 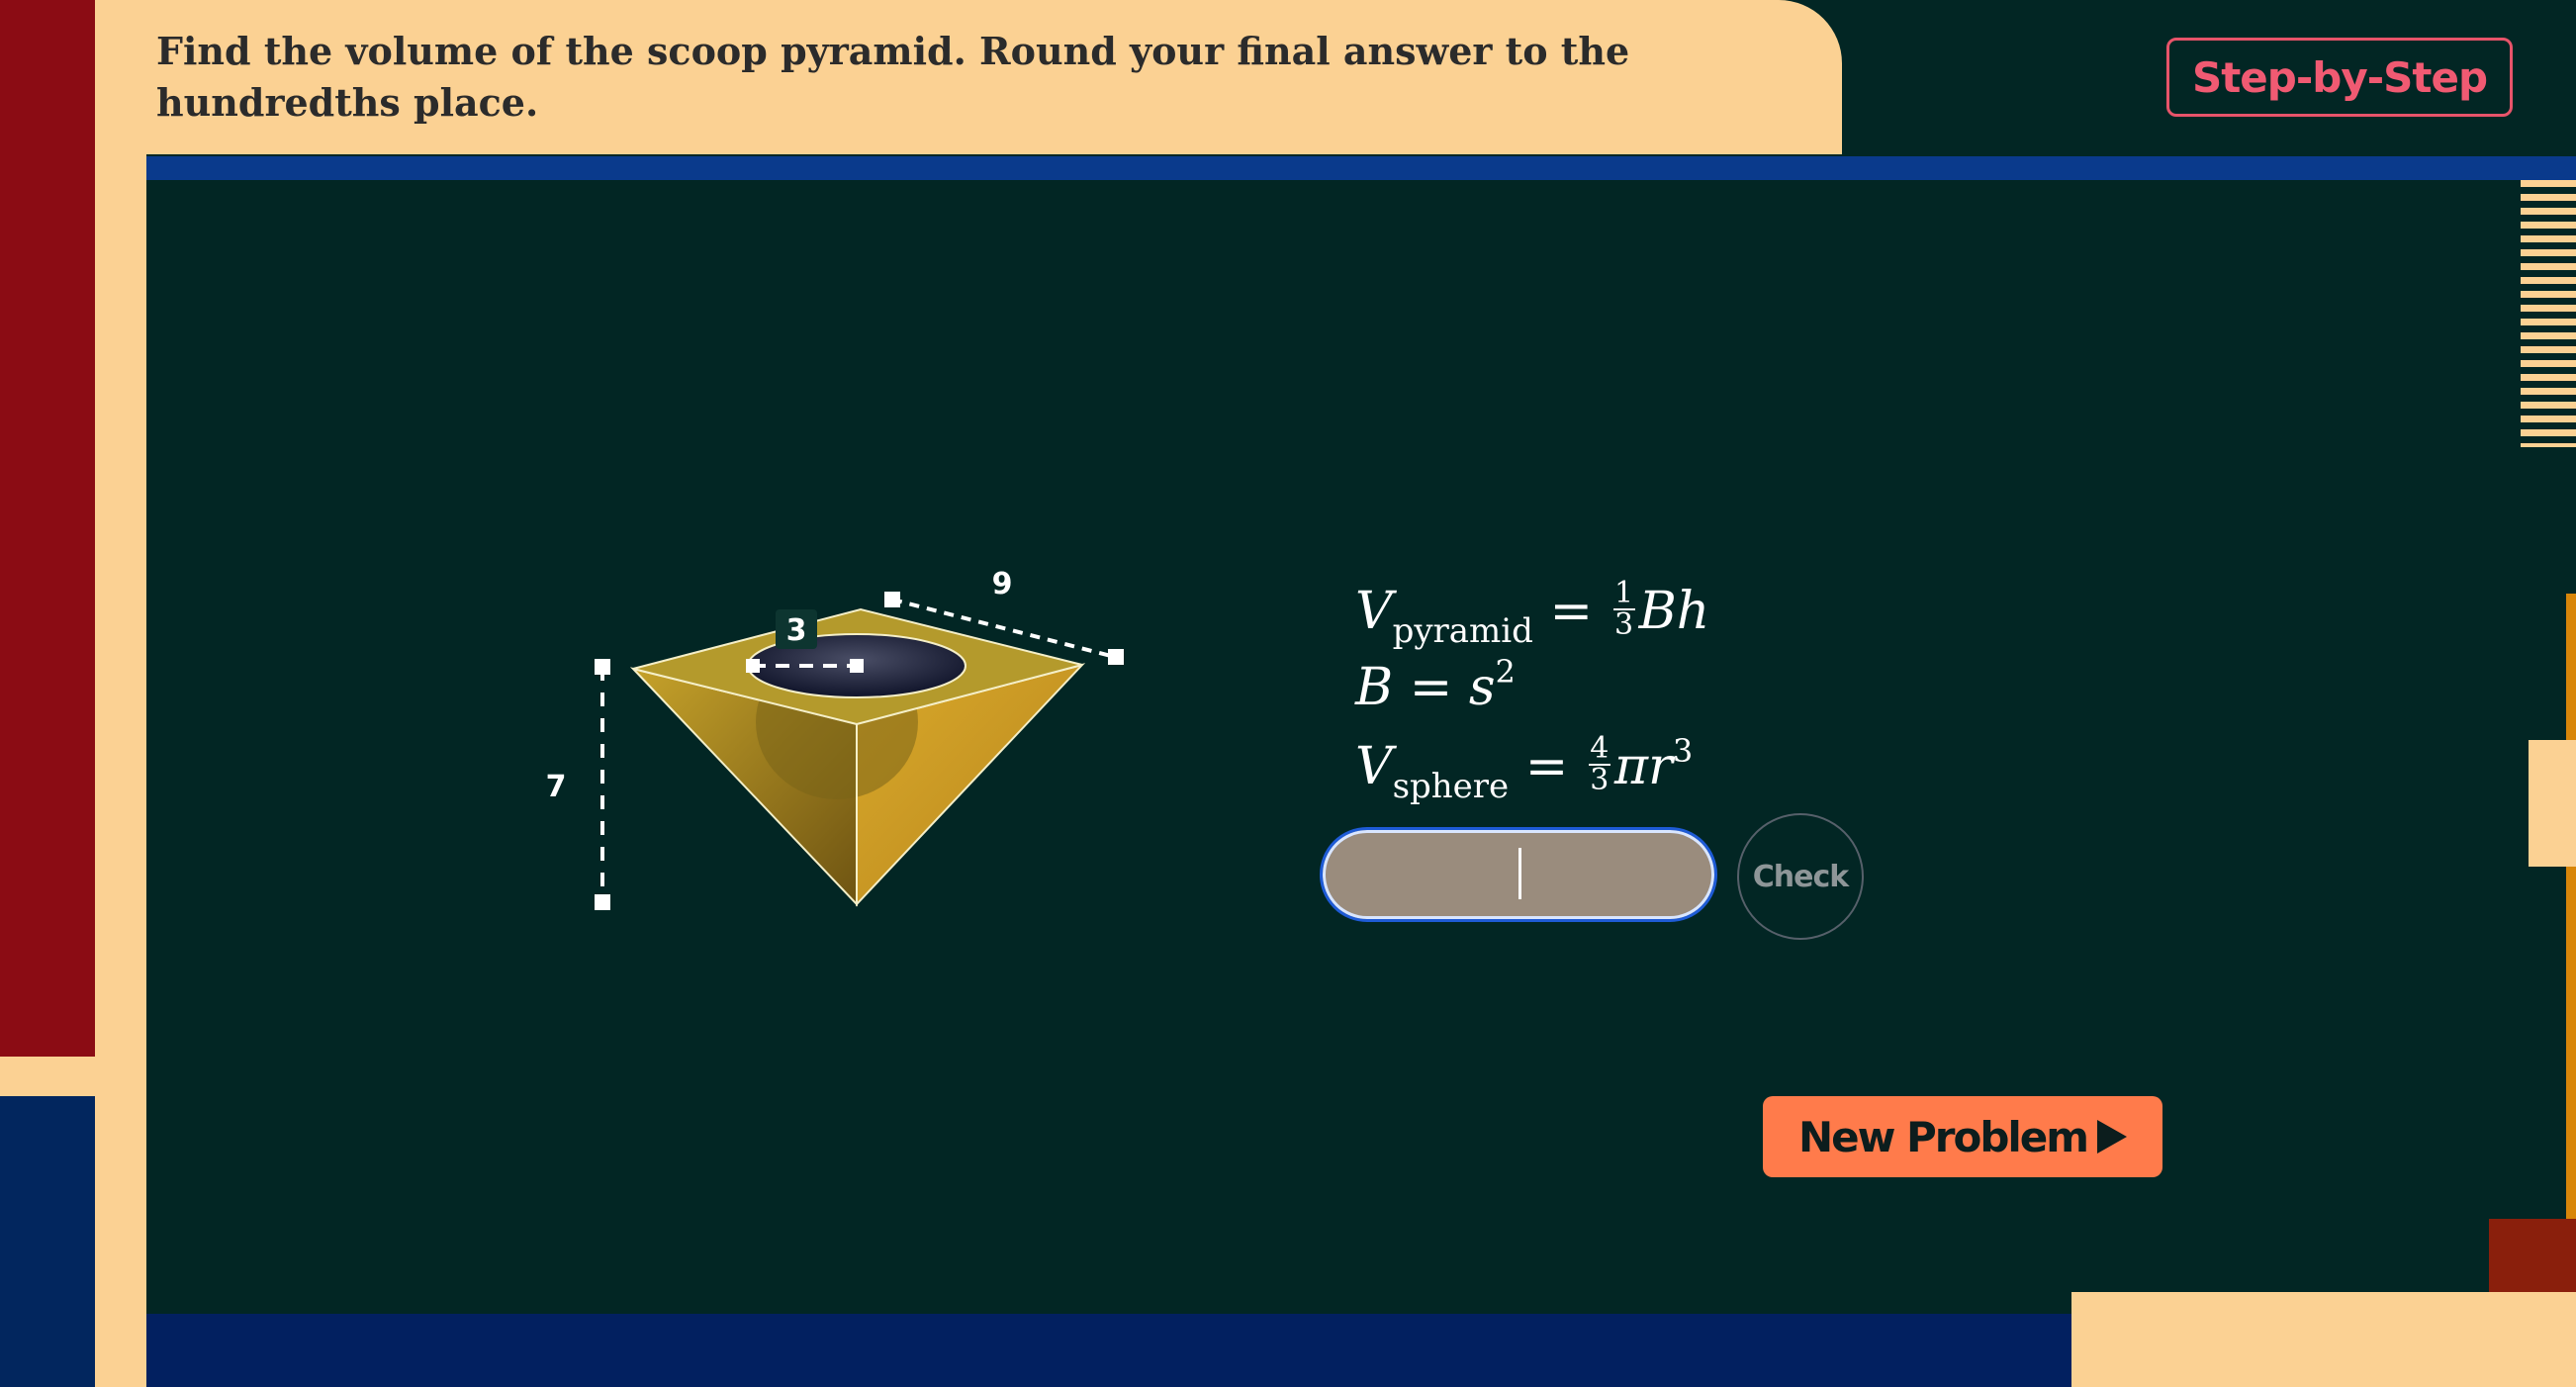 I want to click on left-beige-strip, so click(x=120, y=693).